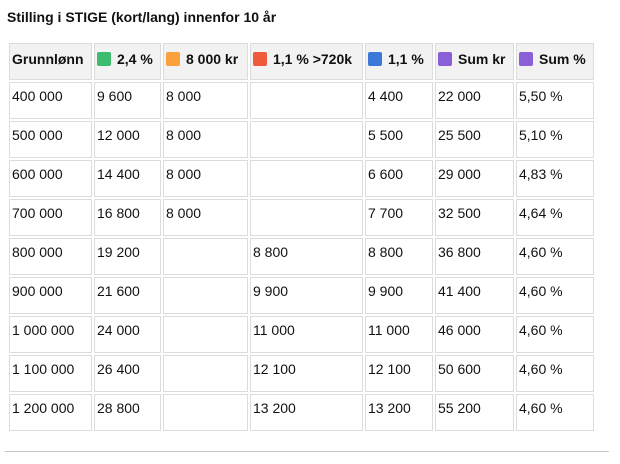  I want to click on green-square-icon, so click(104, 59).